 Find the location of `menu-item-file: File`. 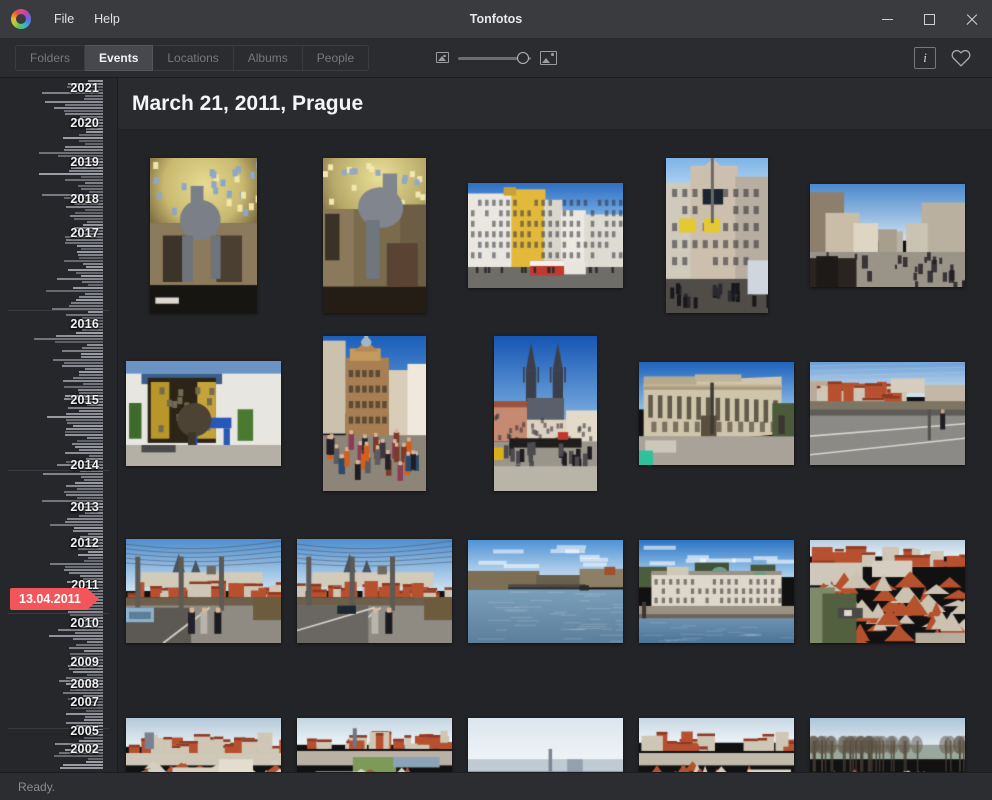

menu-item-file: File is located at coordinates (64, 19).